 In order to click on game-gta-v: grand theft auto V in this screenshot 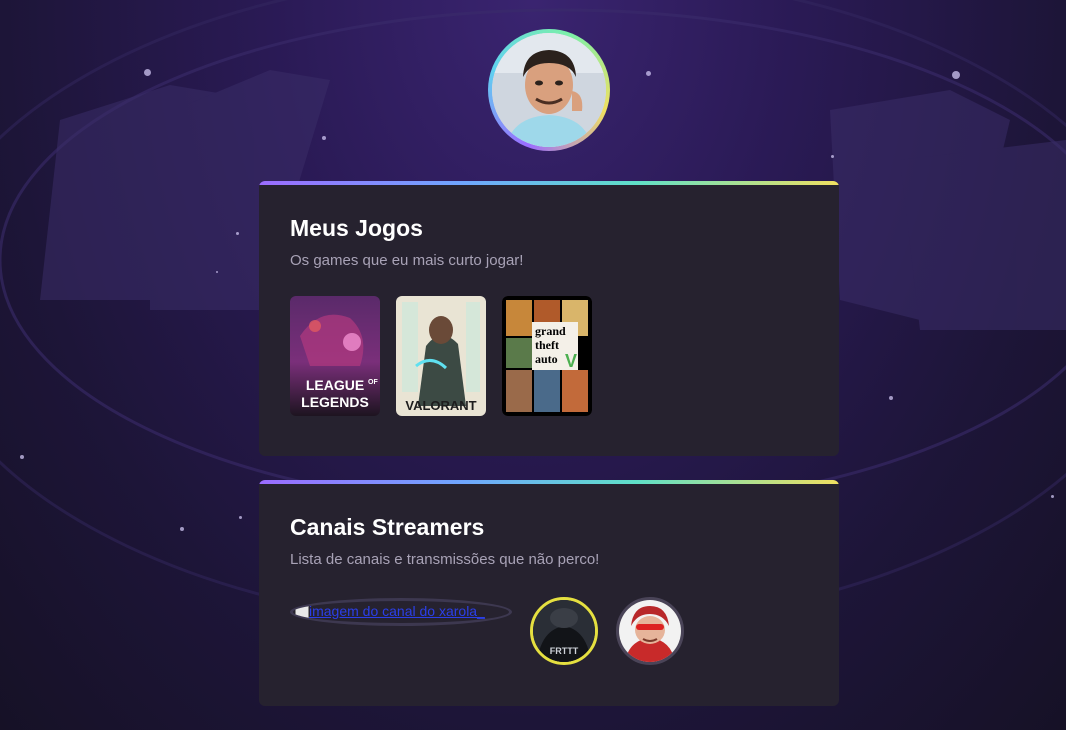, I will do `click(547, 356)`.